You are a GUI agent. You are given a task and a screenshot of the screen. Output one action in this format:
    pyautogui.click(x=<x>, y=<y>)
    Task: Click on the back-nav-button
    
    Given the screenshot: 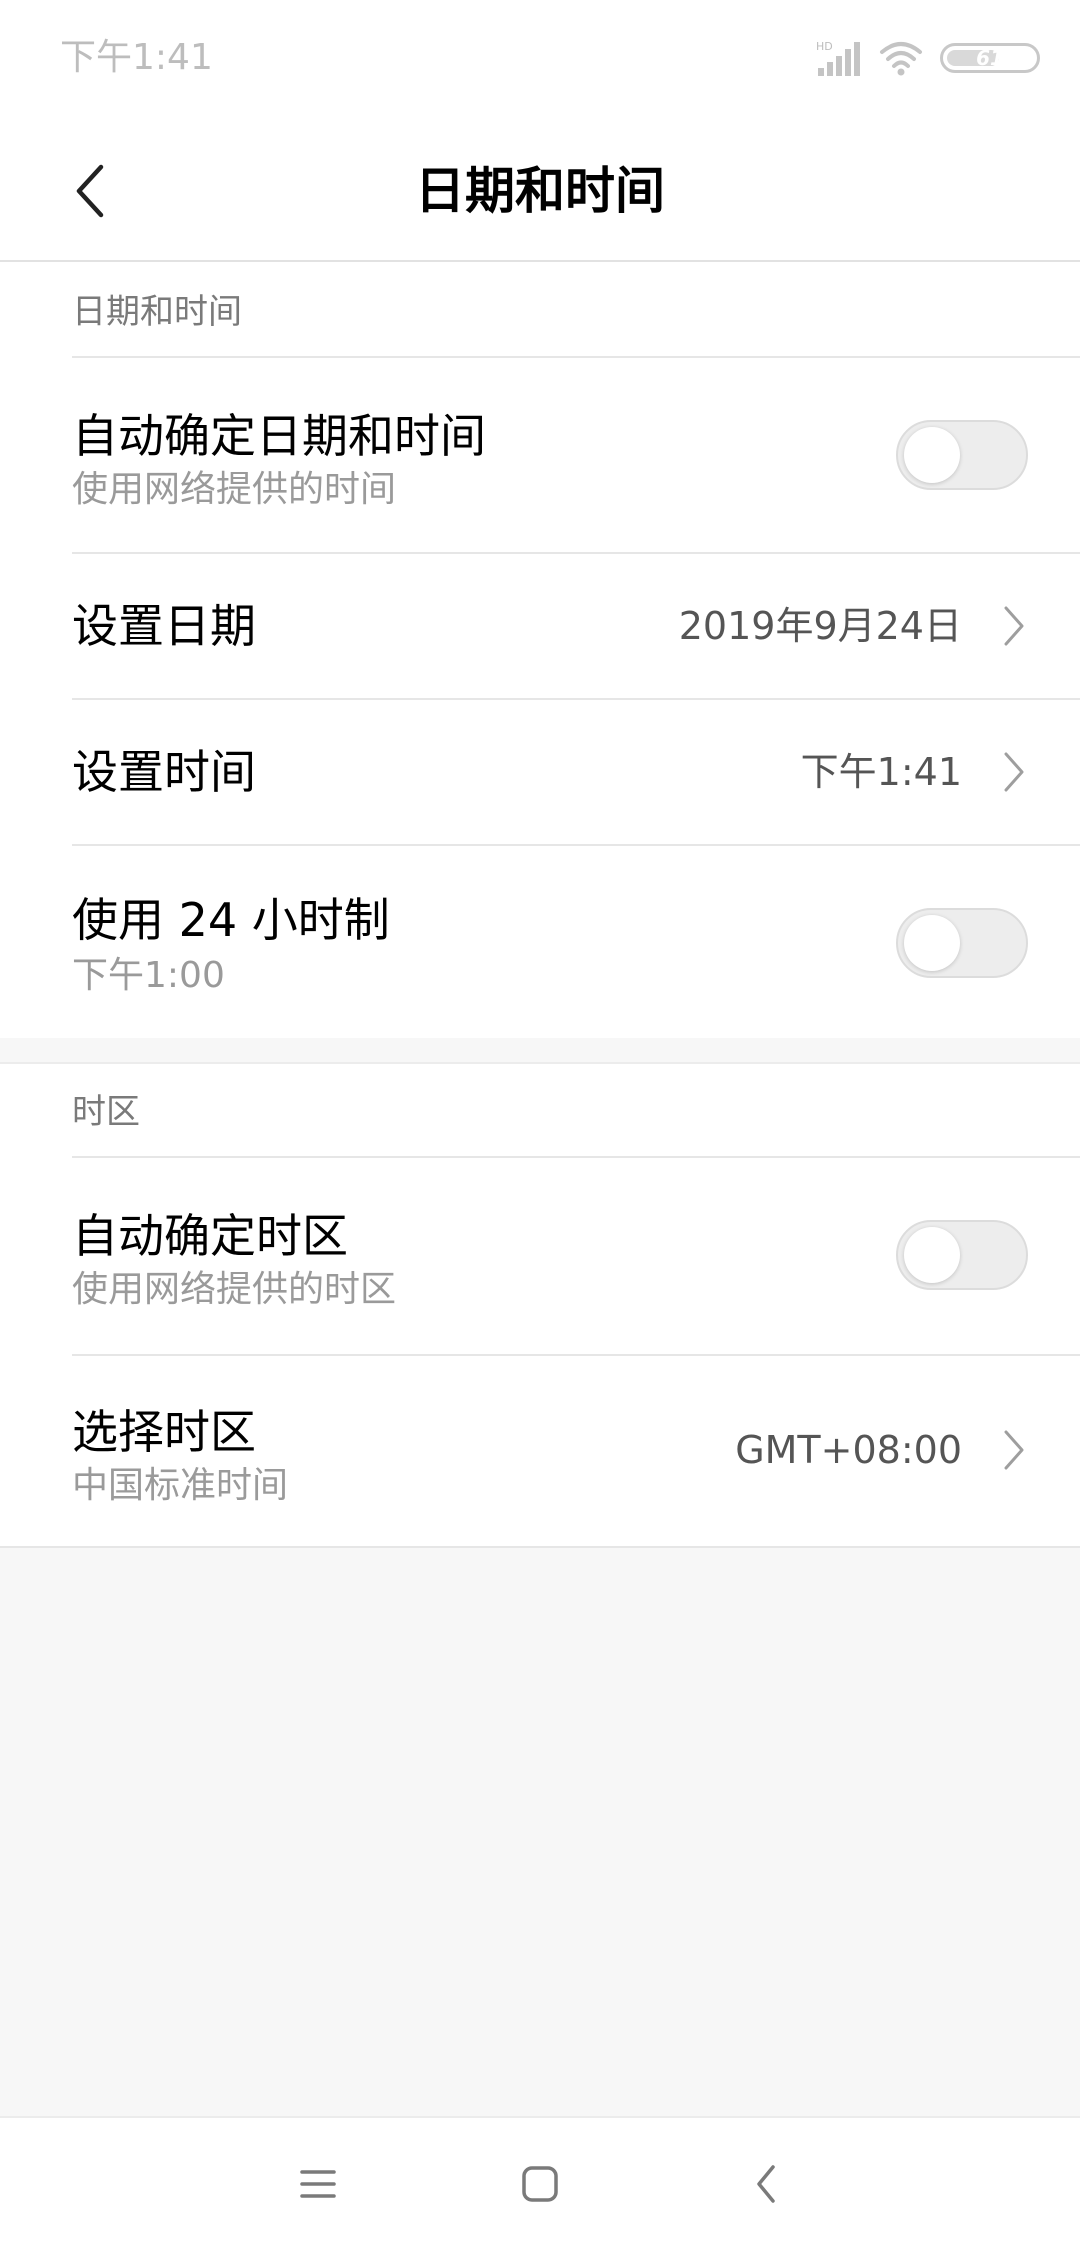 What is the action you would take?
    pyautogui.click(x=766, y=2184)
    